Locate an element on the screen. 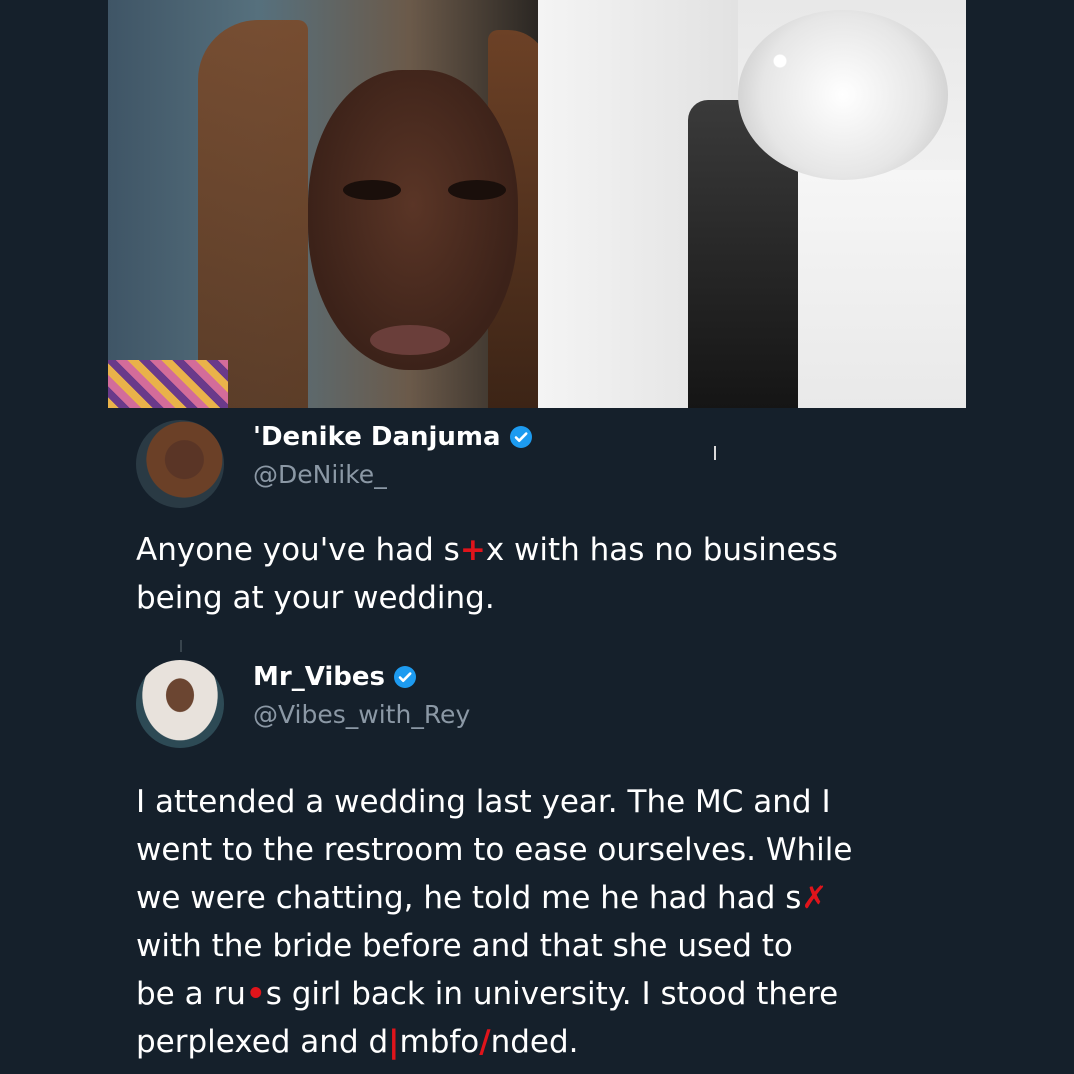 Image resolution: width=1074 pixels, height=1074 pixels. display-name: Mr_Vibes is located at coordinates (319, 677).